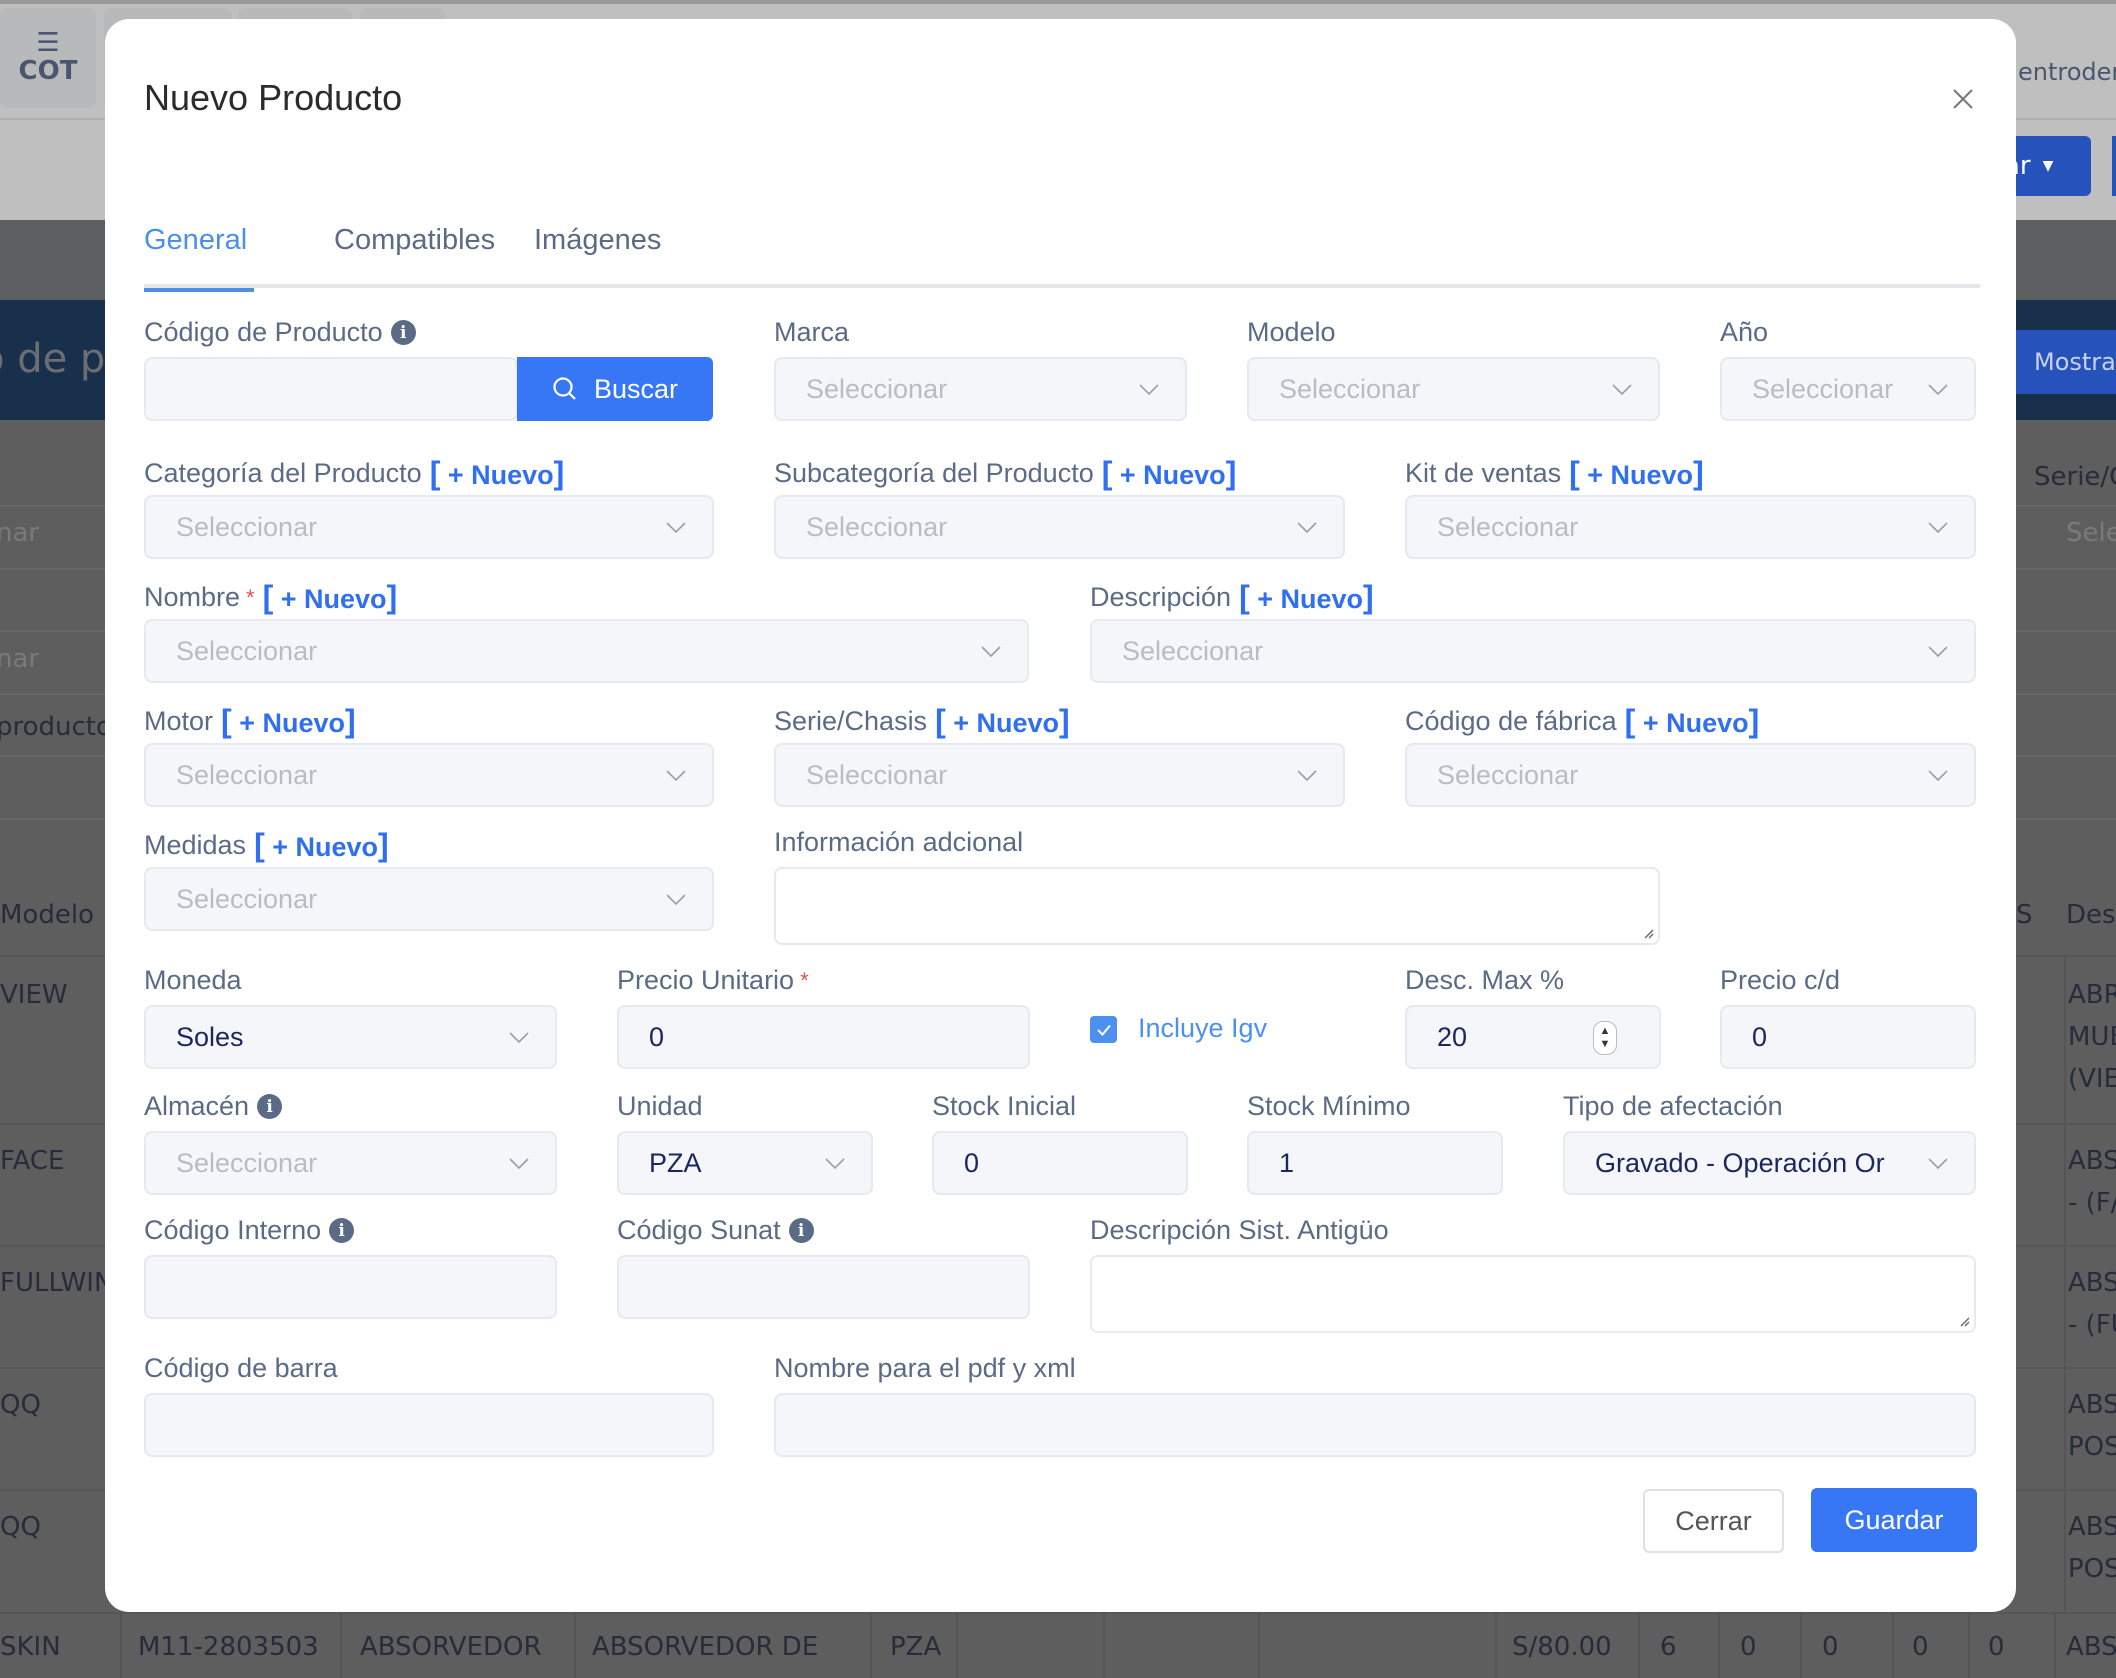  I want to click on tab-compatibles: Compatibles, so click(414, 256).